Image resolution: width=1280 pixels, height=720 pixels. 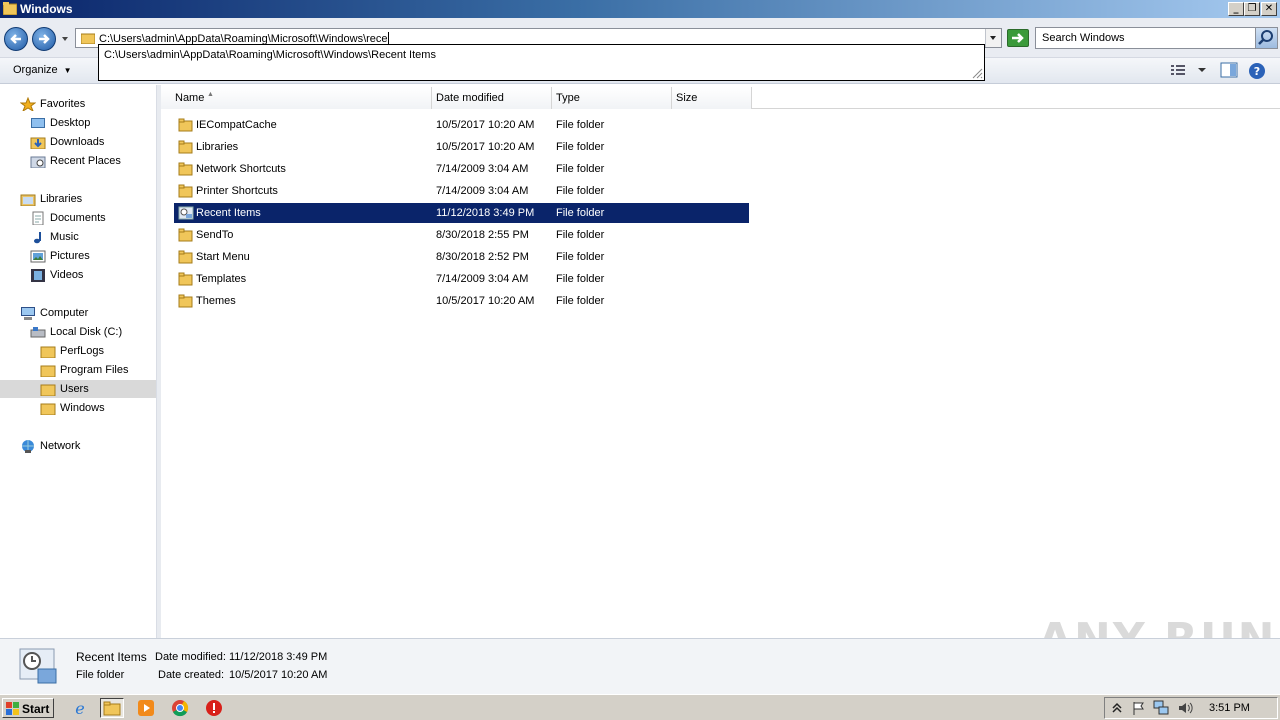 What do you see at coordinates (1138, 708) in the screenshot?
I see `action-center-flag-icon` at bounding box center [1138, 708].